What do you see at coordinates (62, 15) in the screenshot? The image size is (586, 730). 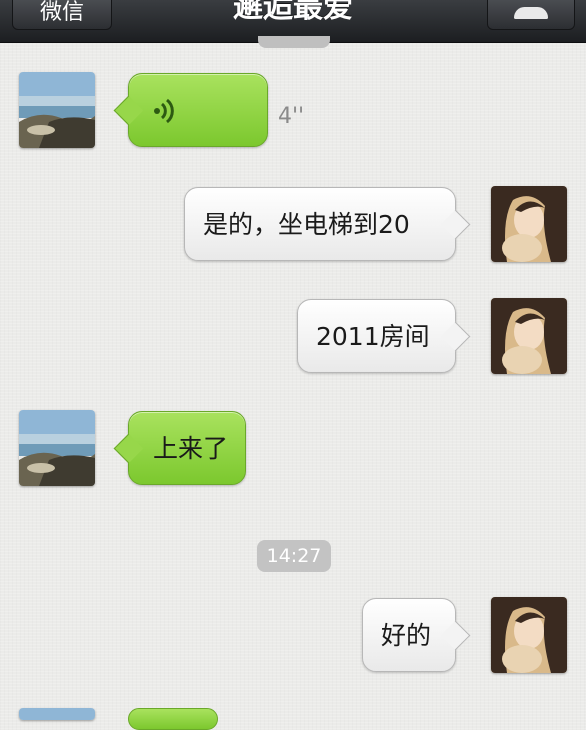 I see `back-button: 微信` at bounding box center [62, 15].